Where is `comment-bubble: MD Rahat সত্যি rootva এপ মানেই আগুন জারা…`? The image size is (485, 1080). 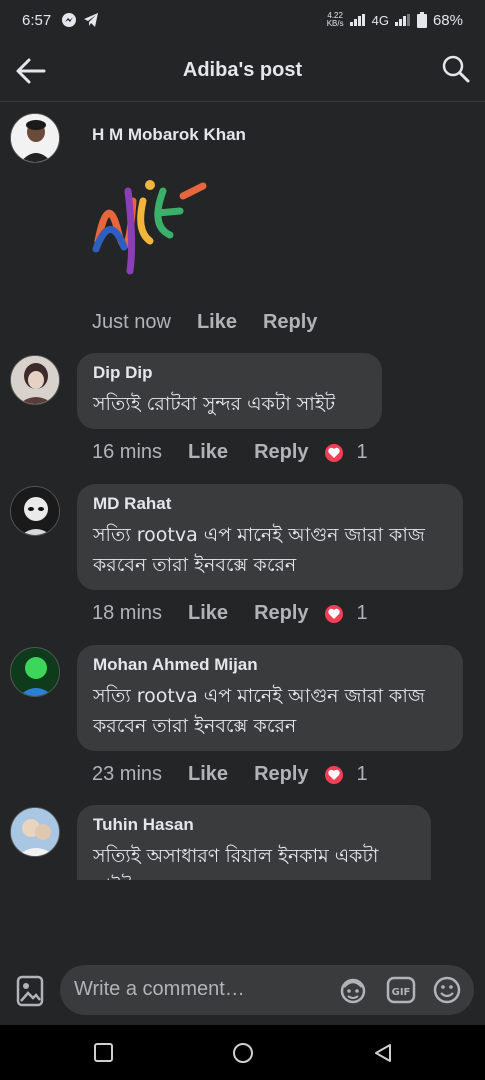
comment-bubble: MD Rahat সত্যি rootva এপ মানেই আগুন জারা… is located at coordinates (270, 537).